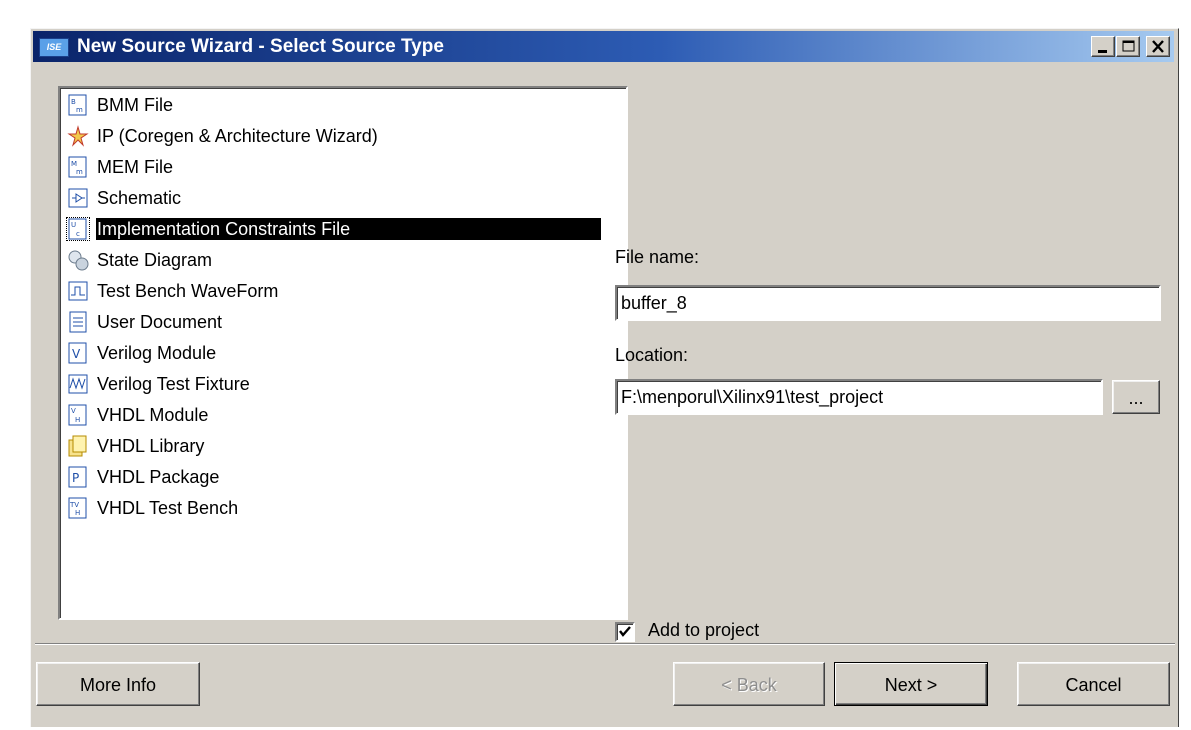 The width and height of the screenshot is (1191, 730). What do you see at coordinates (158, 477) in the screenshot?
I see `list-item-label: VHDL Package` at bounding box center [158, 477].